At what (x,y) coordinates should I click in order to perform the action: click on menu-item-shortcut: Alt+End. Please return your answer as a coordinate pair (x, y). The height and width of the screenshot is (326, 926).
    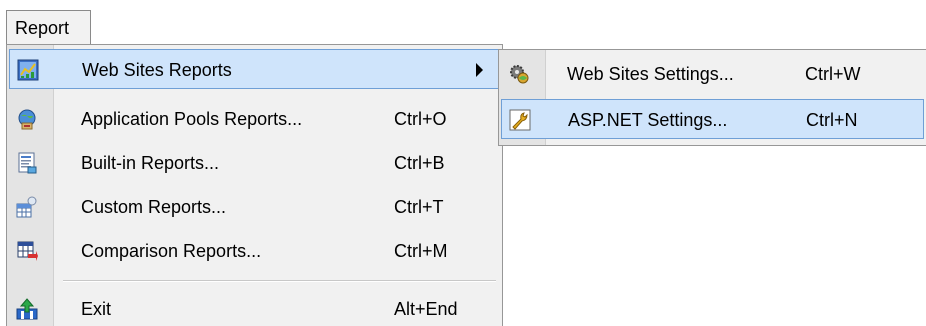
    Looking at the image, I should click on (426, 309).